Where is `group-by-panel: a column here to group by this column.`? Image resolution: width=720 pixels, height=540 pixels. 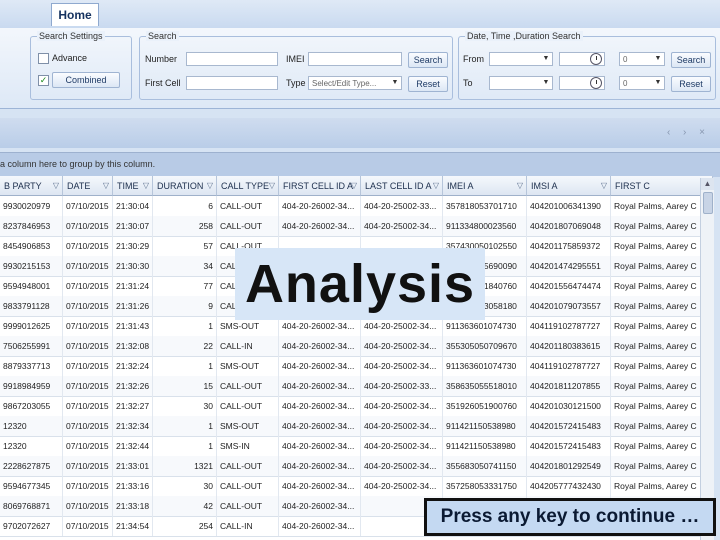 group-by-panel: a column here to group by this column. is located at coordinates (360, 164).